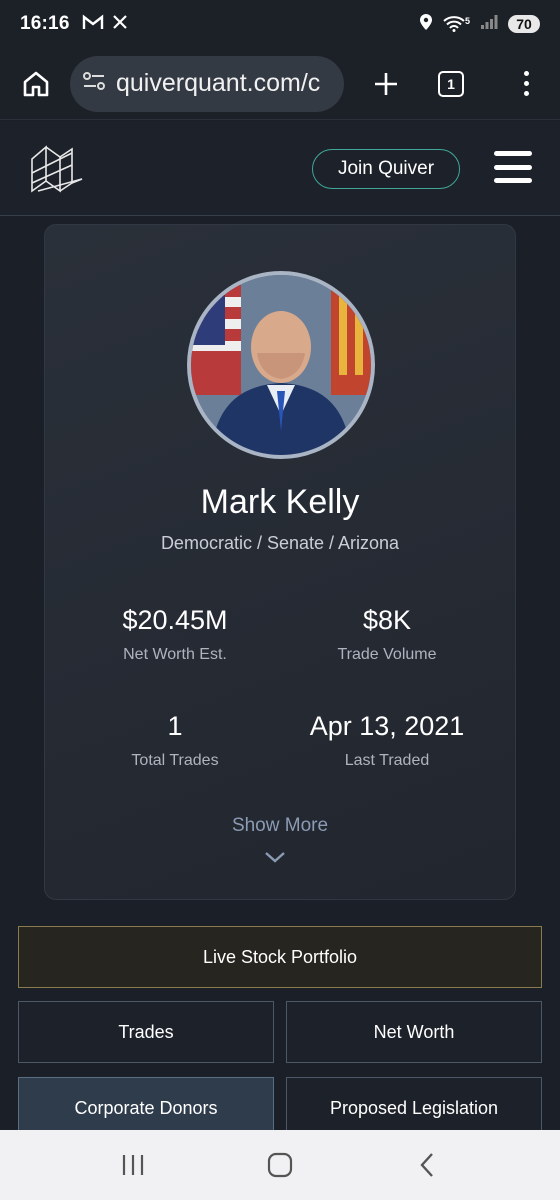  I want to click on new-tab-button, so click(386, 84).